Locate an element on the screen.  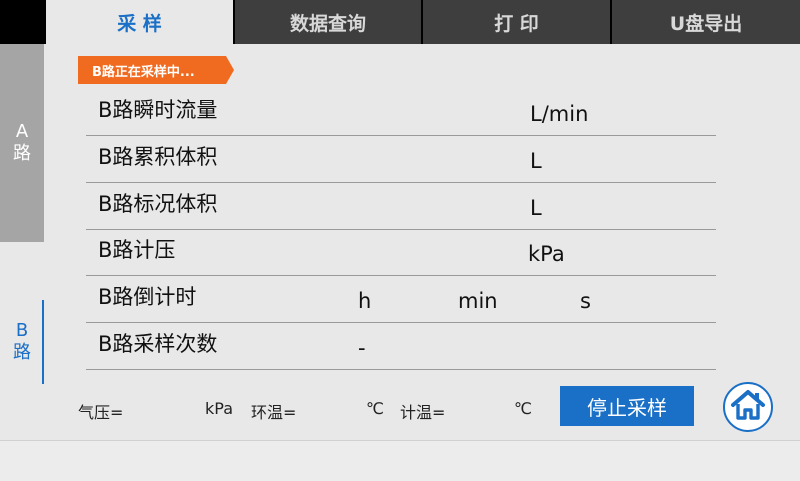
side-tab-a-letter: A is located at coordinates (22, 131).